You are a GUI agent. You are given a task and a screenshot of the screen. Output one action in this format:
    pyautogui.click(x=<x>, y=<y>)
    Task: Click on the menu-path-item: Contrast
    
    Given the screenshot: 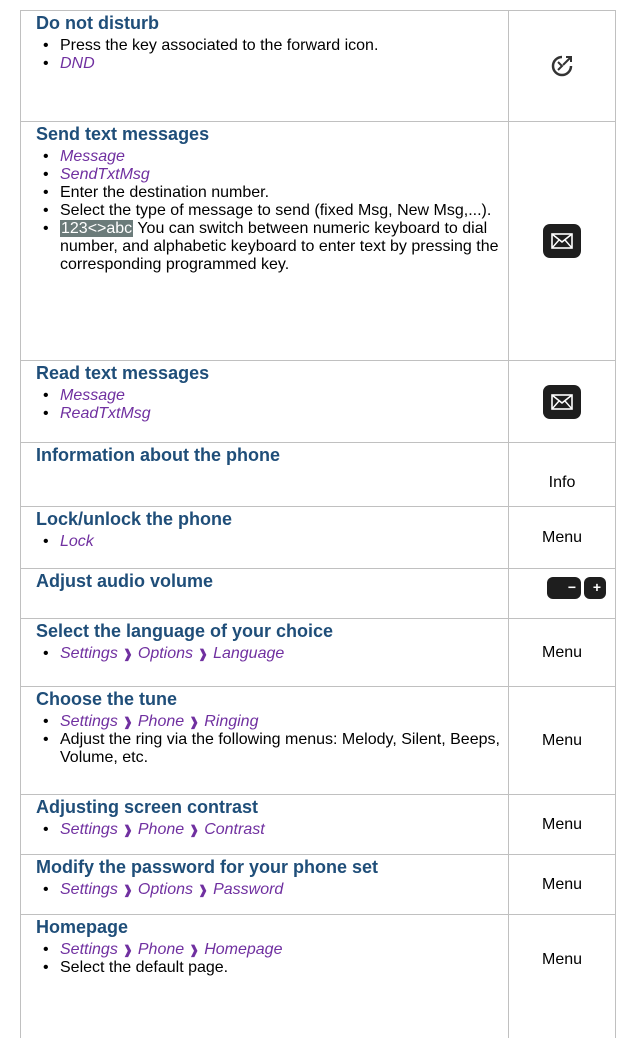 What is the action you would take?
    pyautogui.click(x=234, y=829)
    